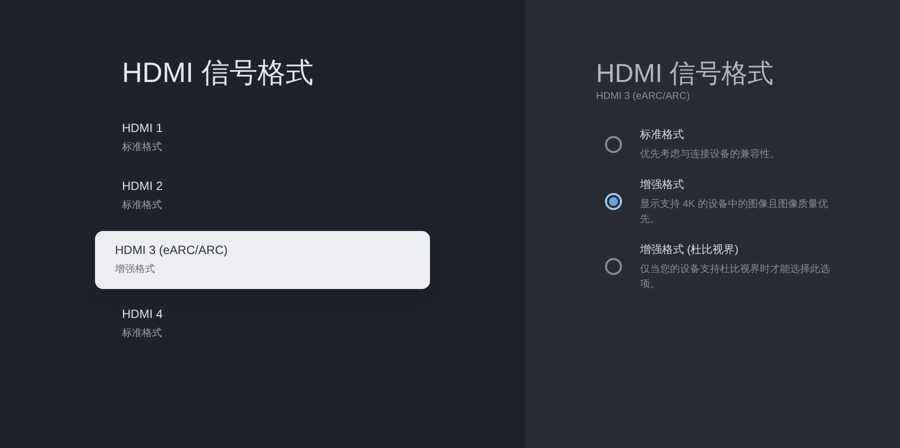 The width and height of the screenshot is (900, 448). I want to click on page-title: HDMI 信号格式, so click(218, 73).